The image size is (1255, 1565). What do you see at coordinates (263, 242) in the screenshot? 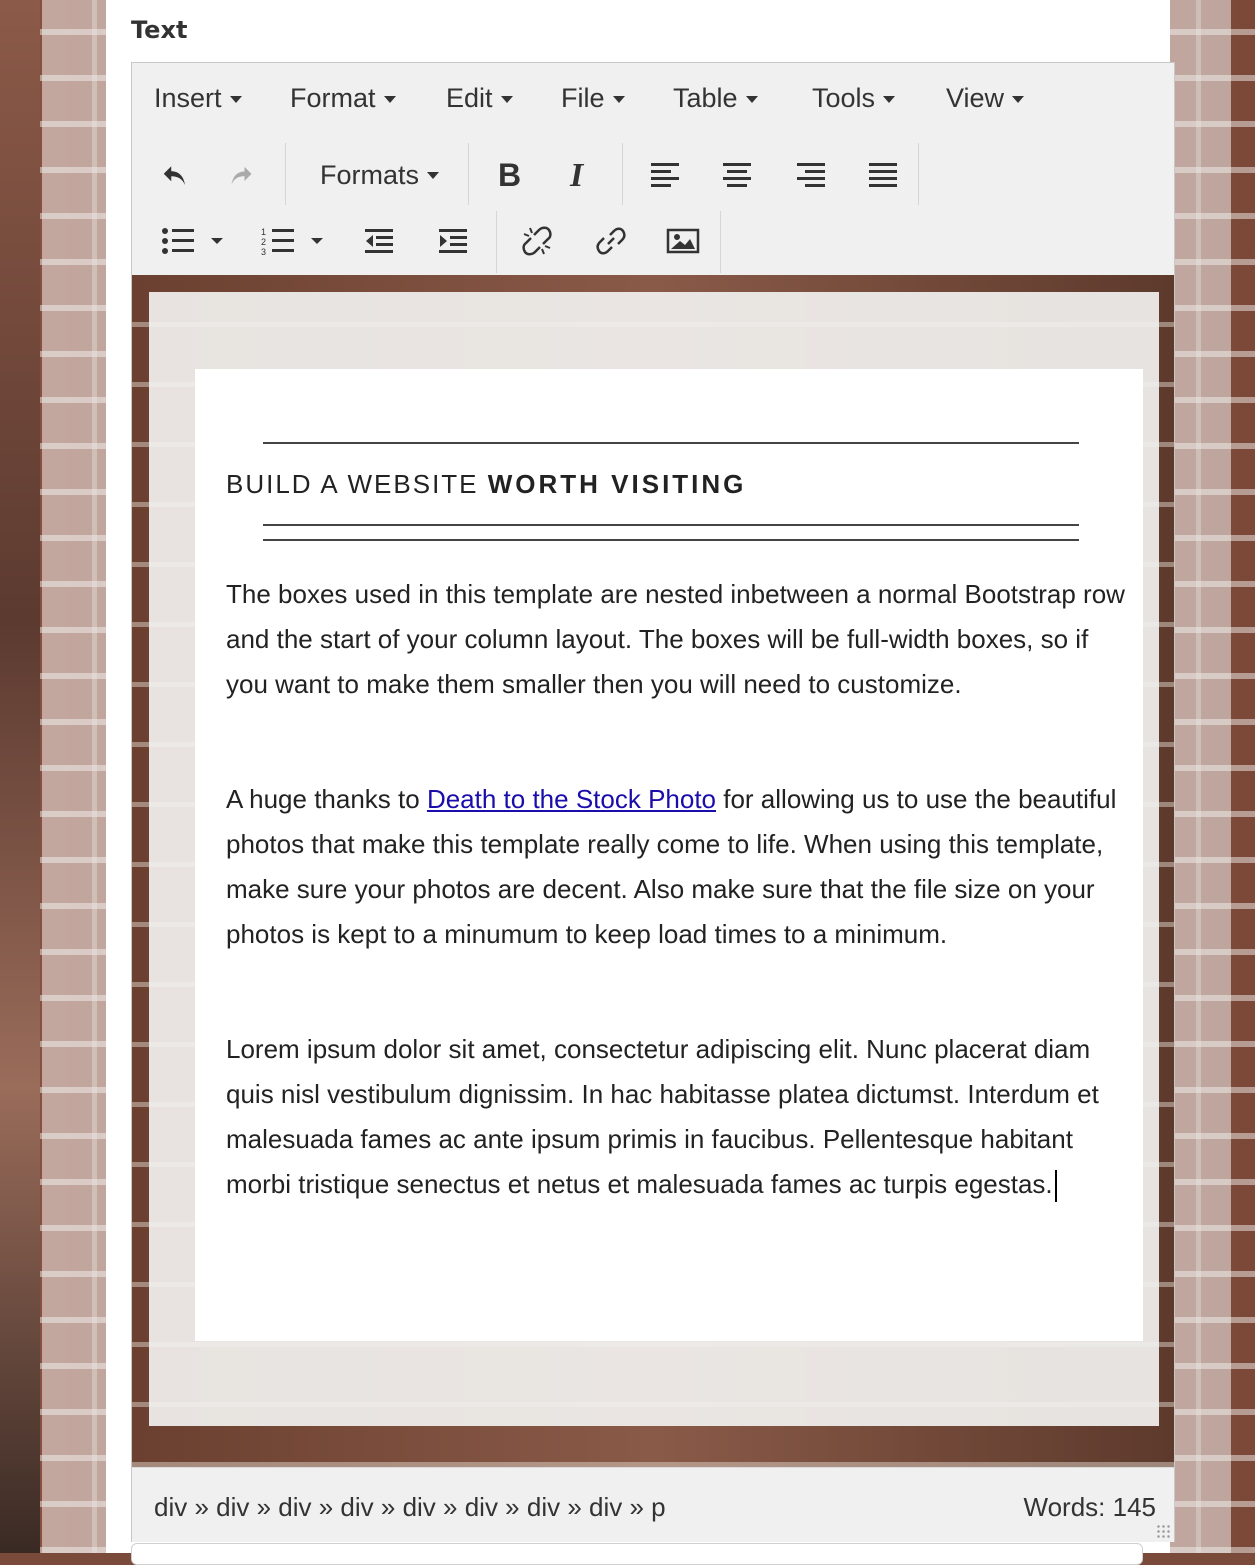
I see `svg-text: 2` at bounding box center [263, 242].